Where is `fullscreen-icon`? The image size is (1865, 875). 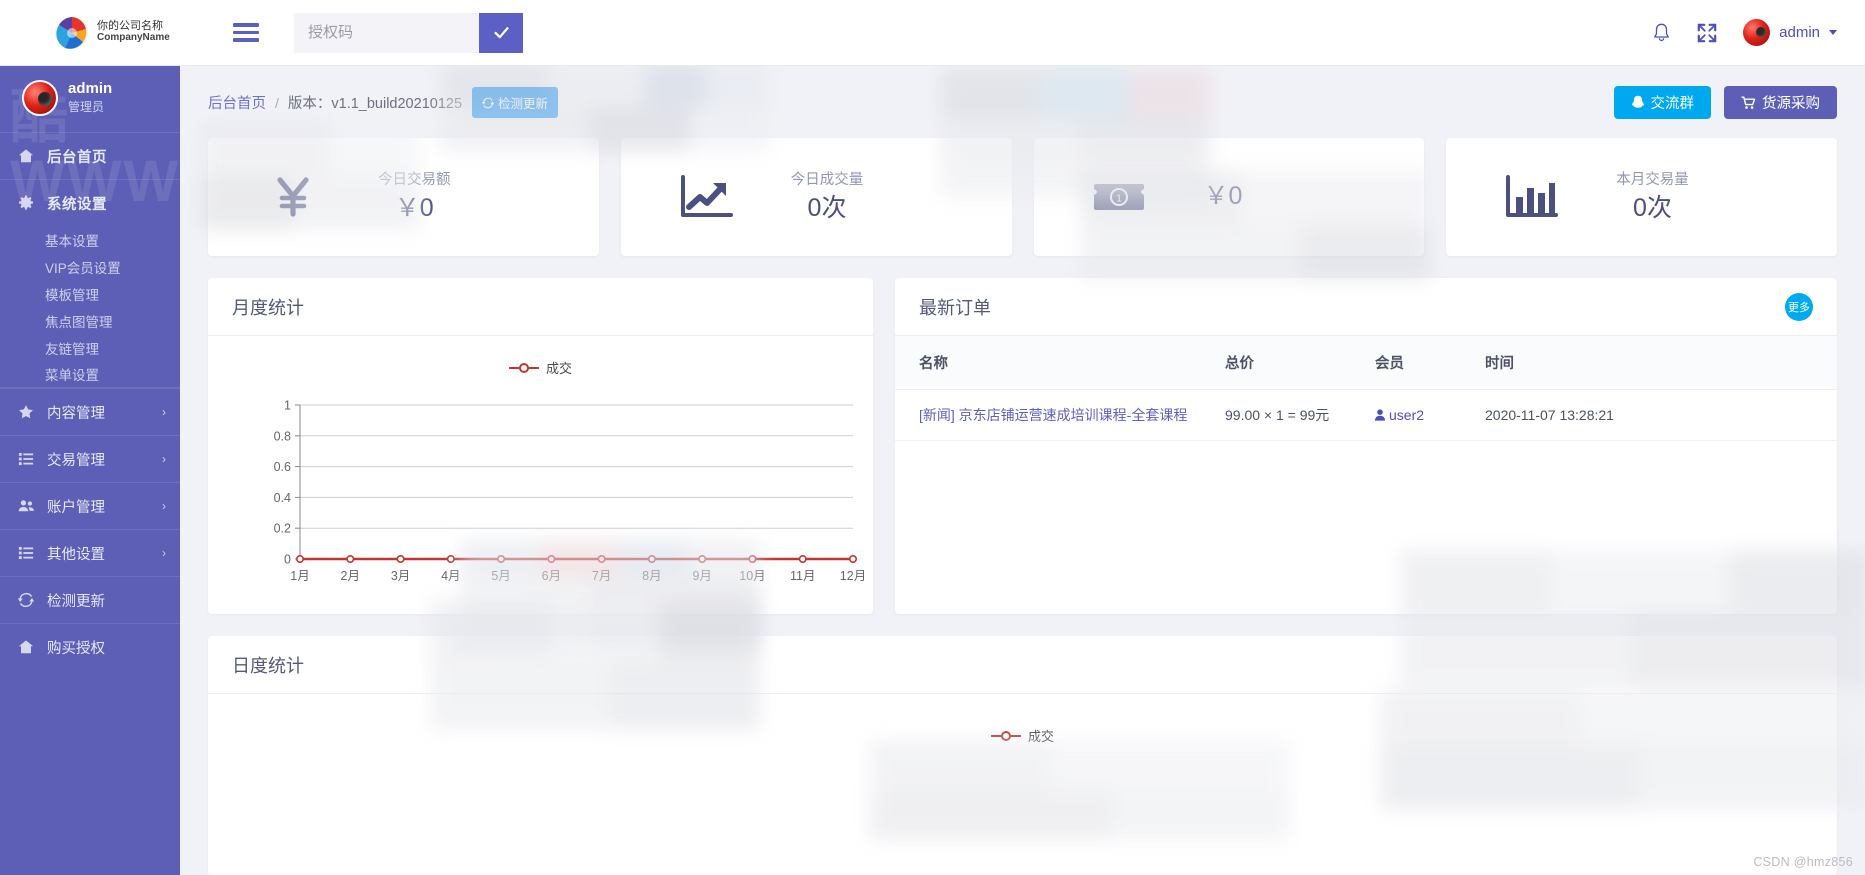 fullscreen-icon is located at coordinates (1707, 33).